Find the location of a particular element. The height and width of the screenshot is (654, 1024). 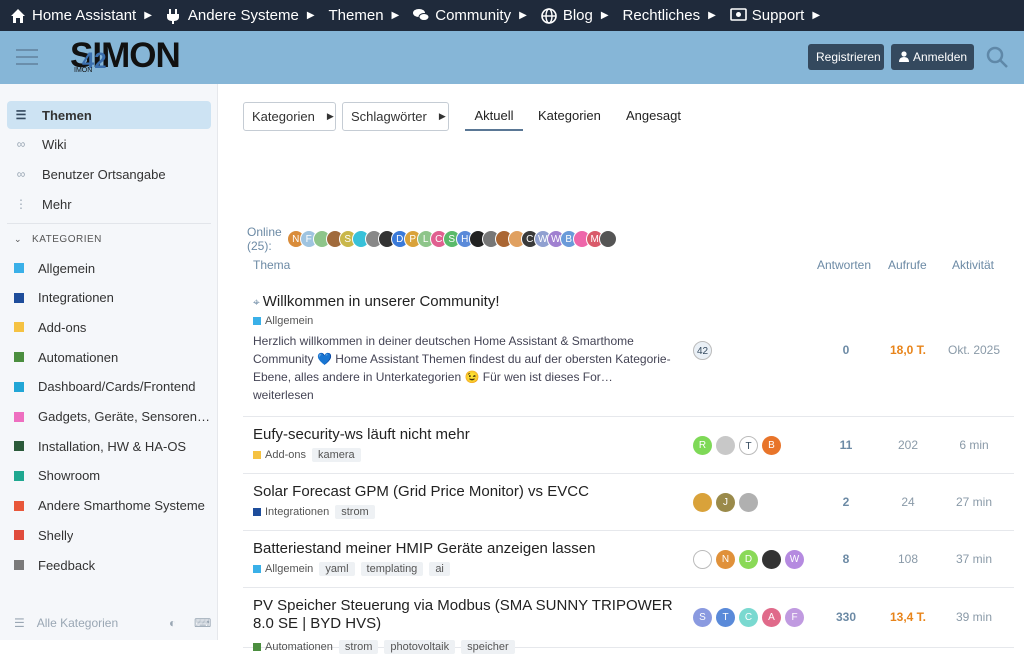

topic-activity: Okt. 2025 is located at coordinates (974, 350).